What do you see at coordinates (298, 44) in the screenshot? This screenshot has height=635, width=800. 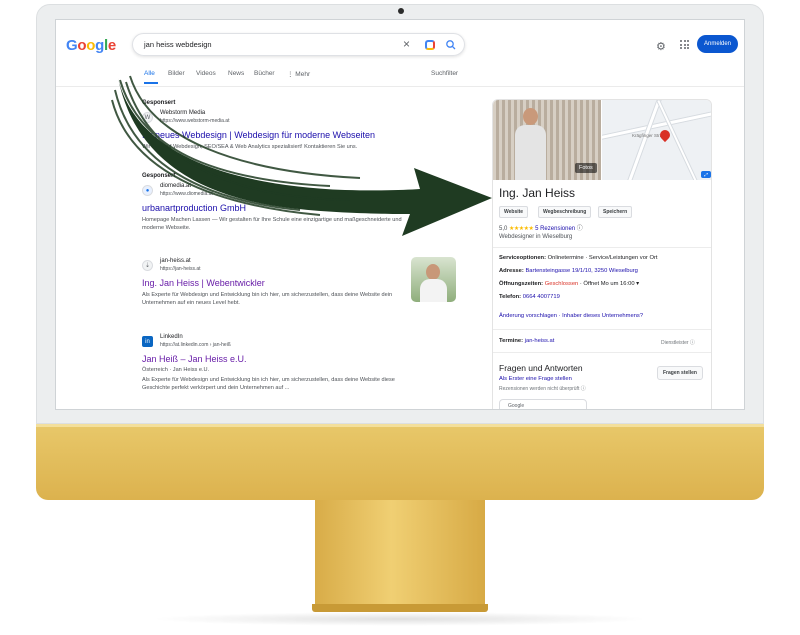 I see `search-input: jan heiss webdesign ×` at bounding box center [298, 44].